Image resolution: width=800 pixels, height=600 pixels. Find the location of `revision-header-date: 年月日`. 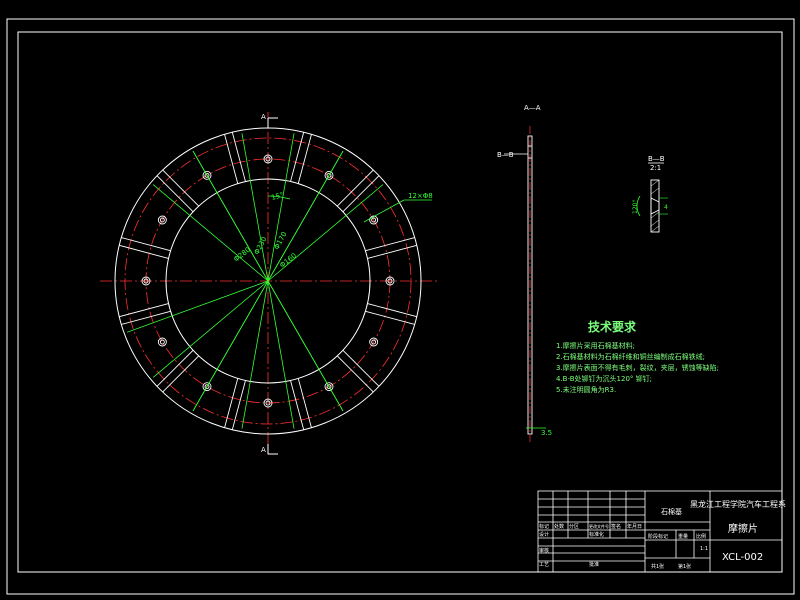

revision-header-date: 年月日 is located at coordinates (634, 526).